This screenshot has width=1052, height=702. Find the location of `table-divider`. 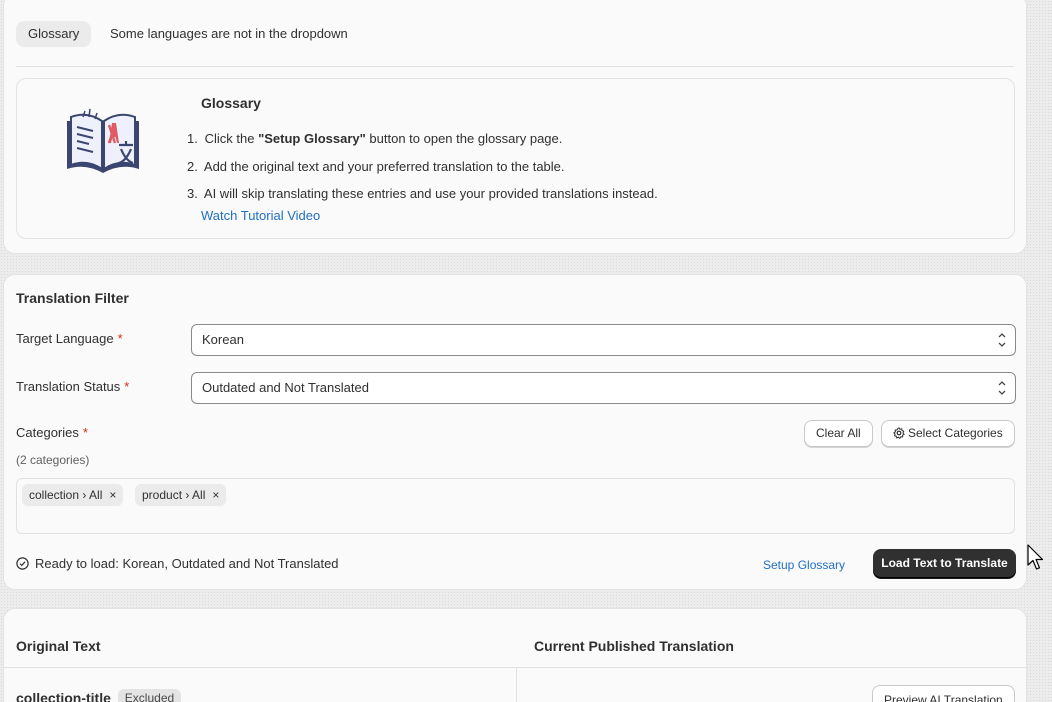

table-divider is located at coordinates (515, 667).